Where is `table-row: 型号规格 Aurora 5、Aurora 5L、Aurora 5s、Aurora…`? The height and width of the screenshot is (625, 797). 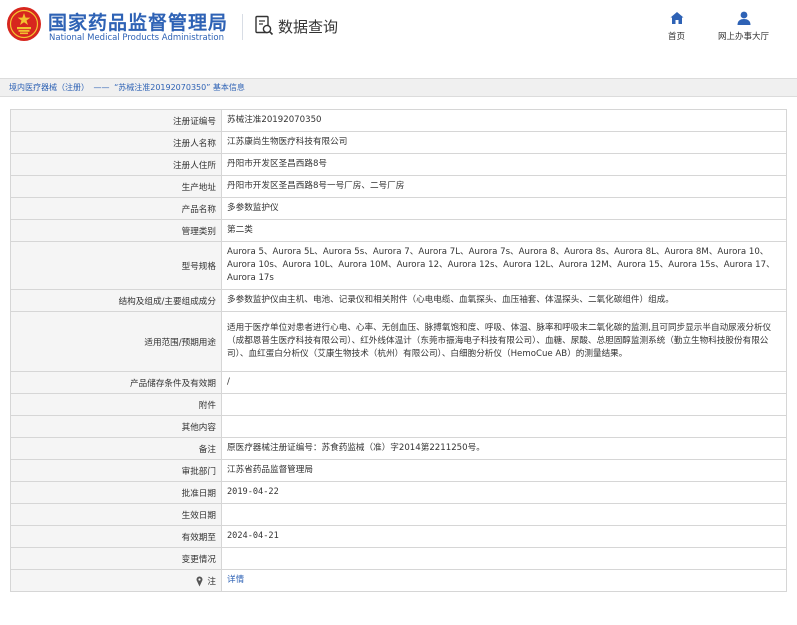 table-row: 型号规格 Aurora 5、Aurora 5L、Aurora 5s、Aurora… is located at coordinates (398, 265).